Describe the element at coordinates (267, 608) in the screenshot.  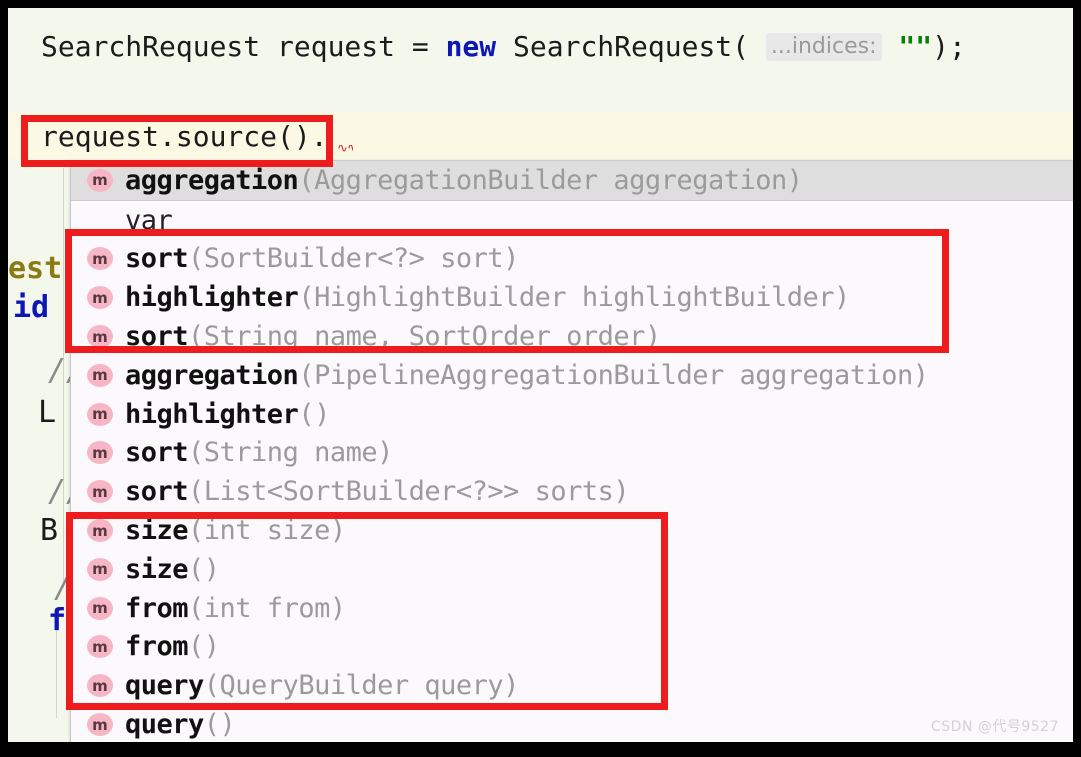
I see `completion-item-signature: (int from)` at that location.